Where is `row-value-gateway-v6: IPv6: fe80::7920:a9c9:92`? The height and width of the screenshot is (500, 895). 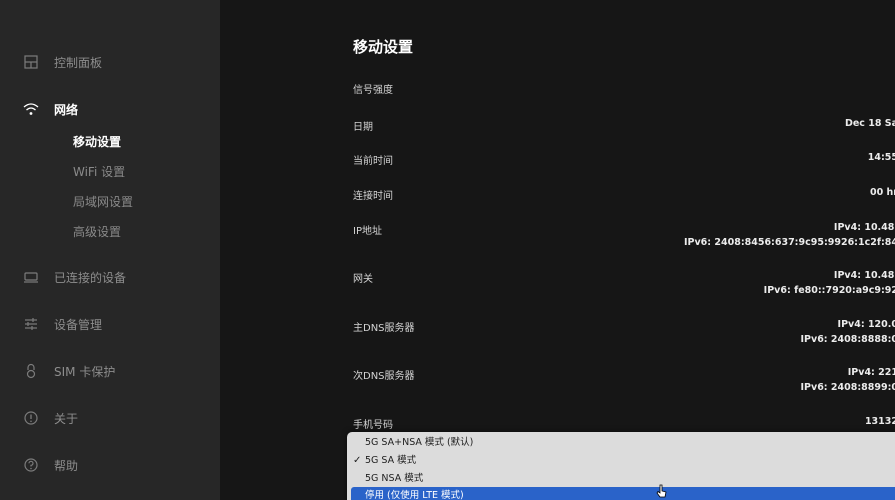 row-value-gateway-v6: IPv6: fe80::7920:a9c9:92 is located at coordinates (829, 290).